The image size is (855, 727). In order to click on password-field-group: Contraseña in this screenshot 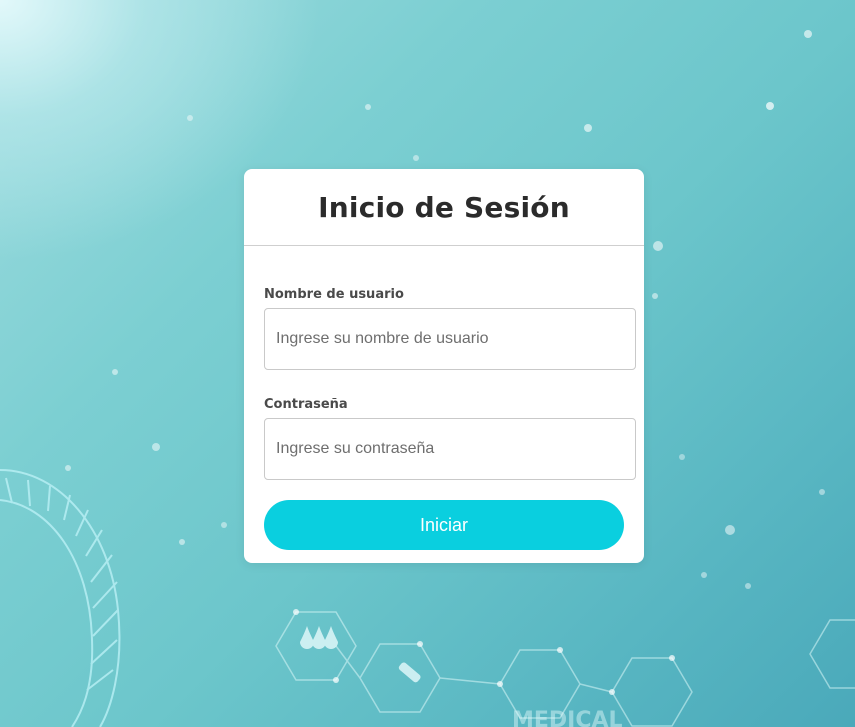, I will do `click(450, 438)`.